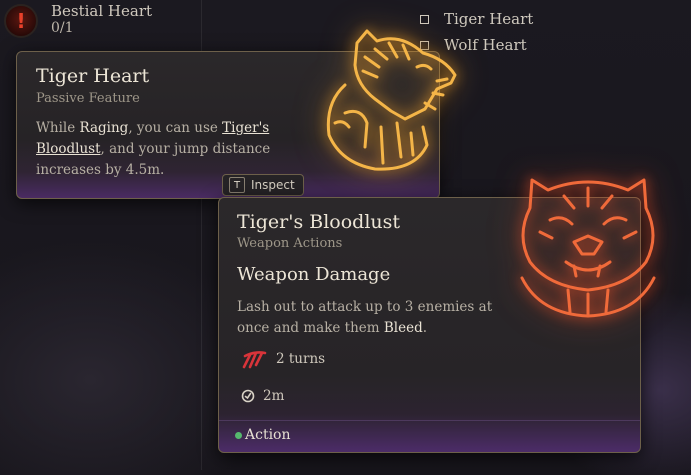  Describe the element at coordinates (425, 328) in the screenshot. I see `desc-text: .` at that location.